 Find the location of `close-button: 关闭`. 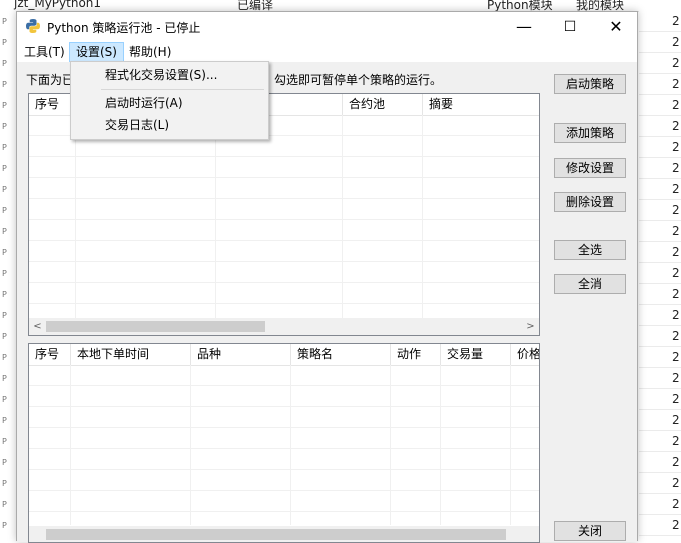

close-button: 关闭 is located at coordinates (590, 531).